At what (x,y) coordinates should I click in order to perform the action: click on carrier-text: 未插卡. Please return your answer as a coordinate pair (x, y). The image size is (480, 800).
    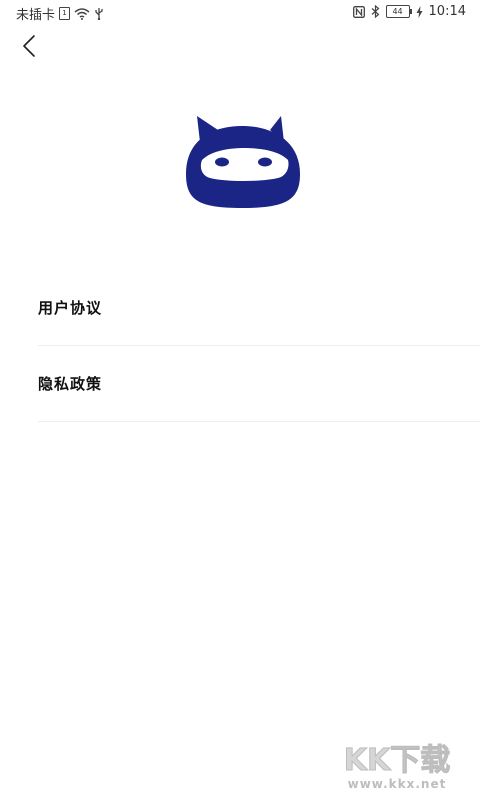
    Looking at the image, I should click on (36, 15).